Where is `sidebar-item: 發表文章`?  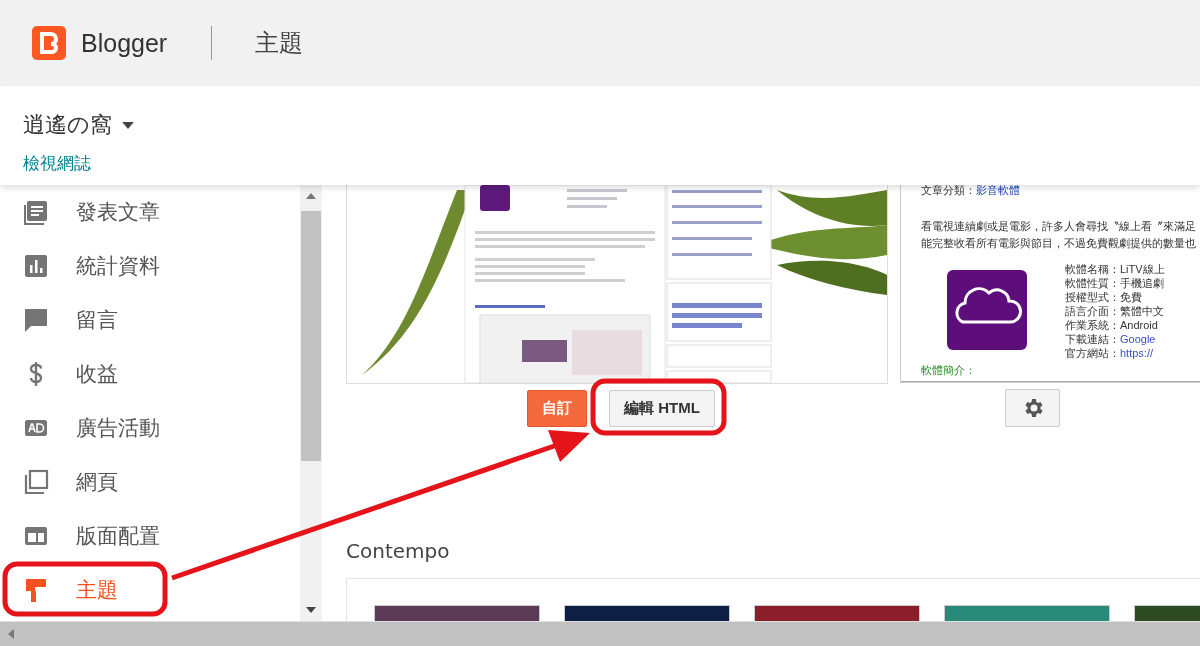 sidebar-item: 發表文章 is located at coordinates (150, 212).